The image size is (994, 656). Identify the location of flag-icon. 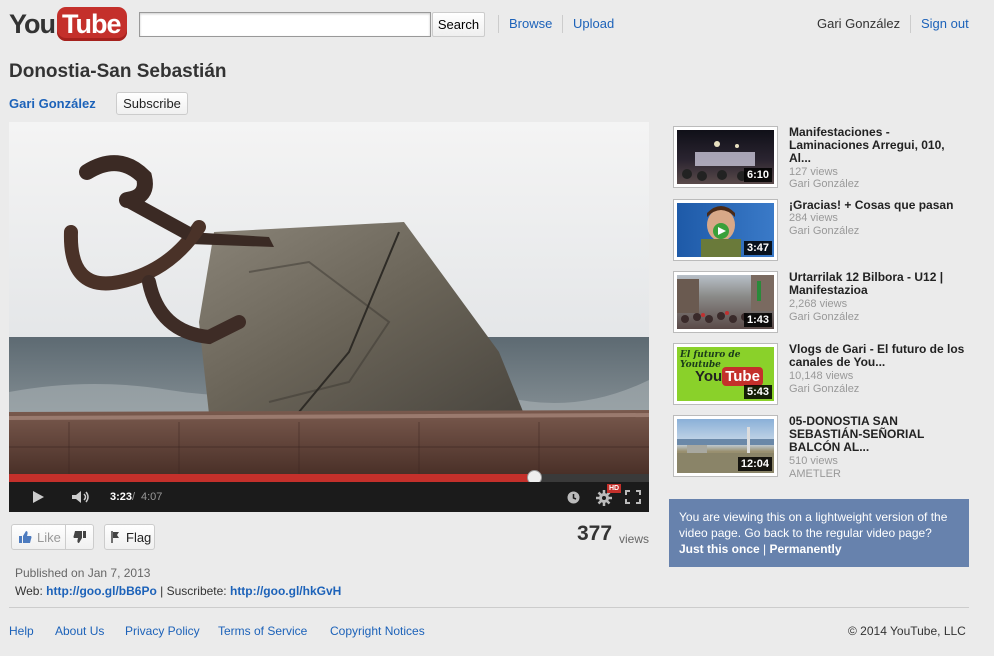
(115, 537).